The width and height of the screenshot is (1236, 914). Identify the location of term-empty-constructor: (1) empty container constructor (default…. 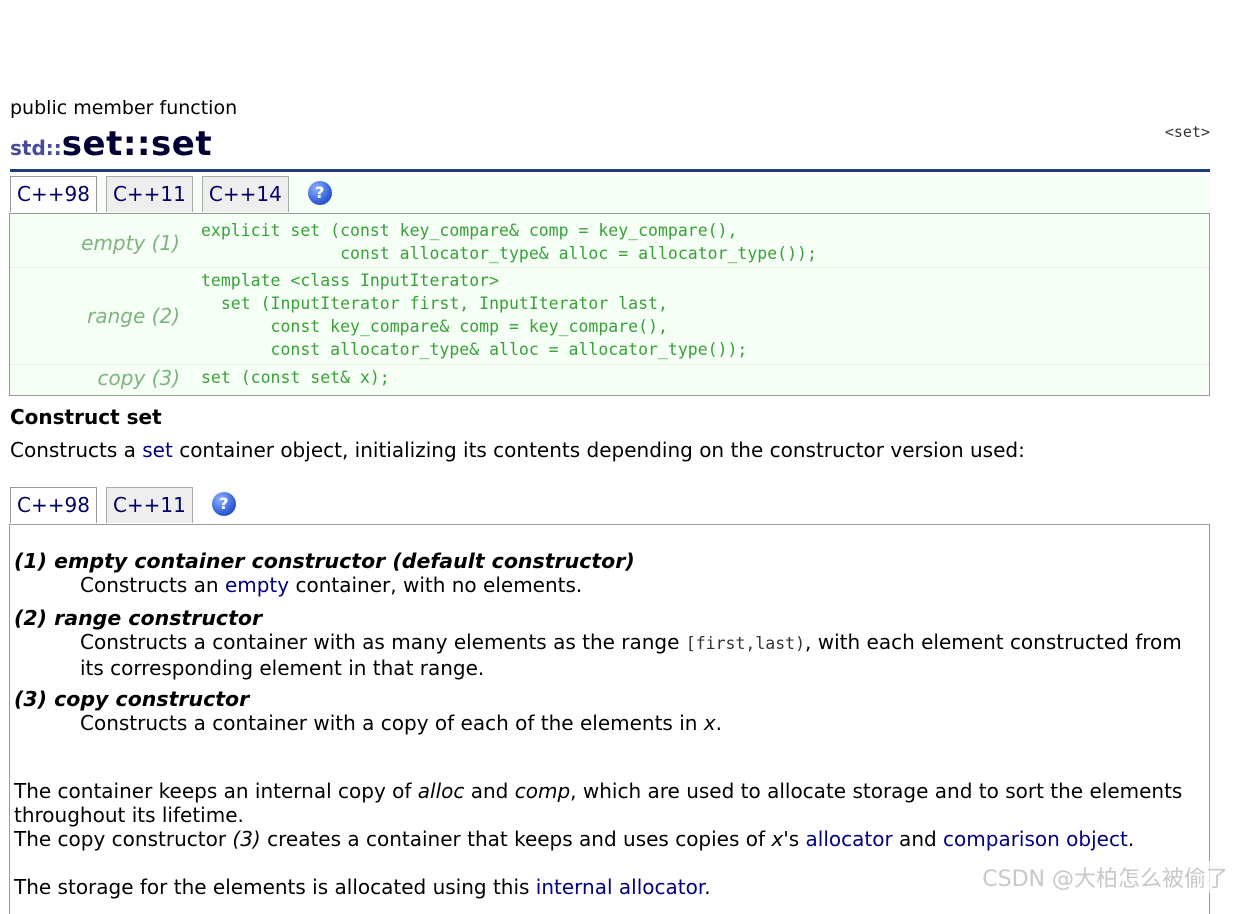
(324, 561).